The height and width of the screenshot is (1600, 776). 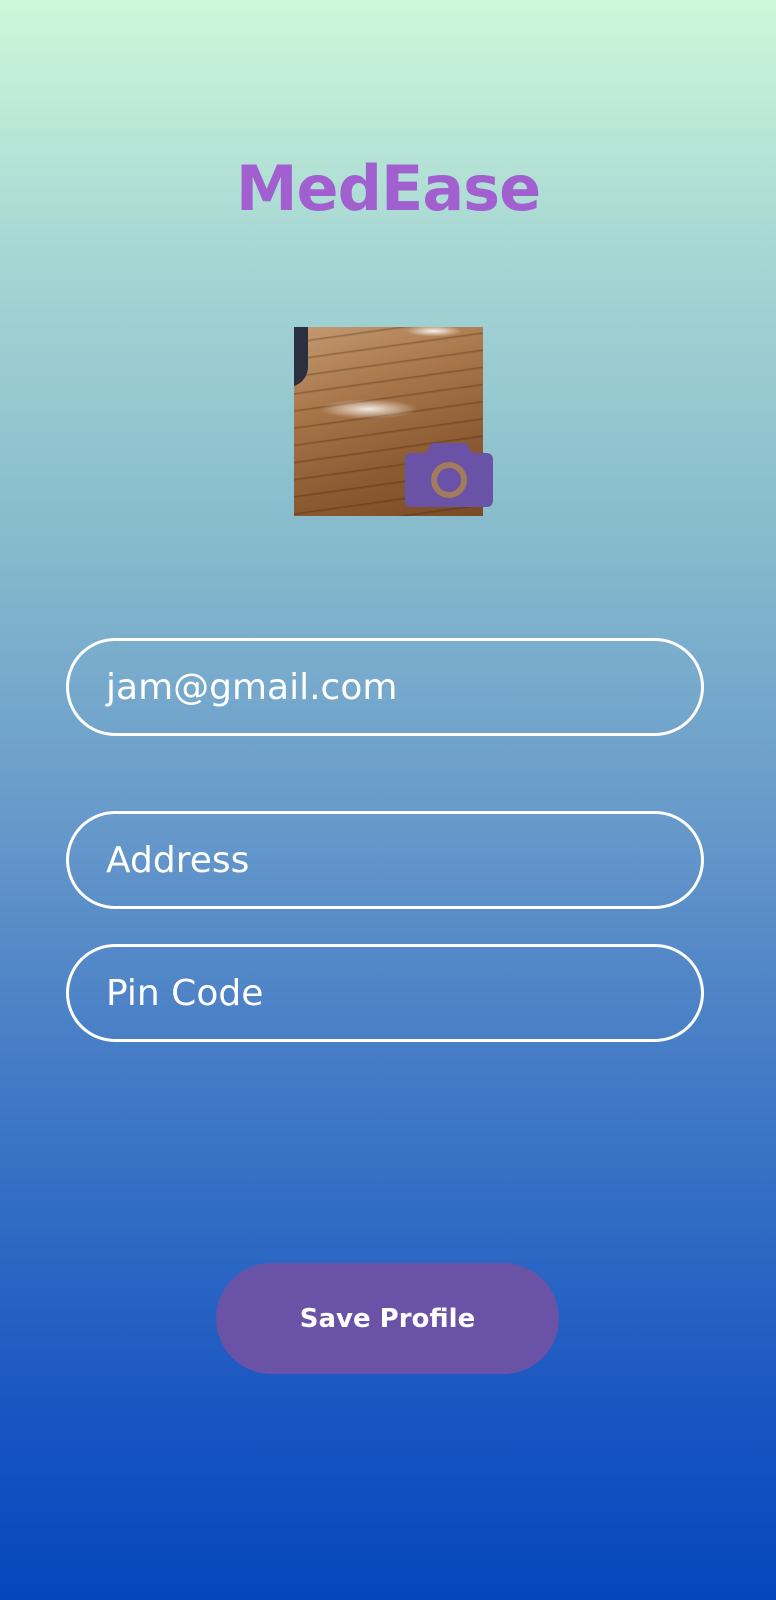 What do you see at coordinates (385, 993) in the screenshot?
I see `pin-code-field: Pin Code` at bounding box center [385, 993].